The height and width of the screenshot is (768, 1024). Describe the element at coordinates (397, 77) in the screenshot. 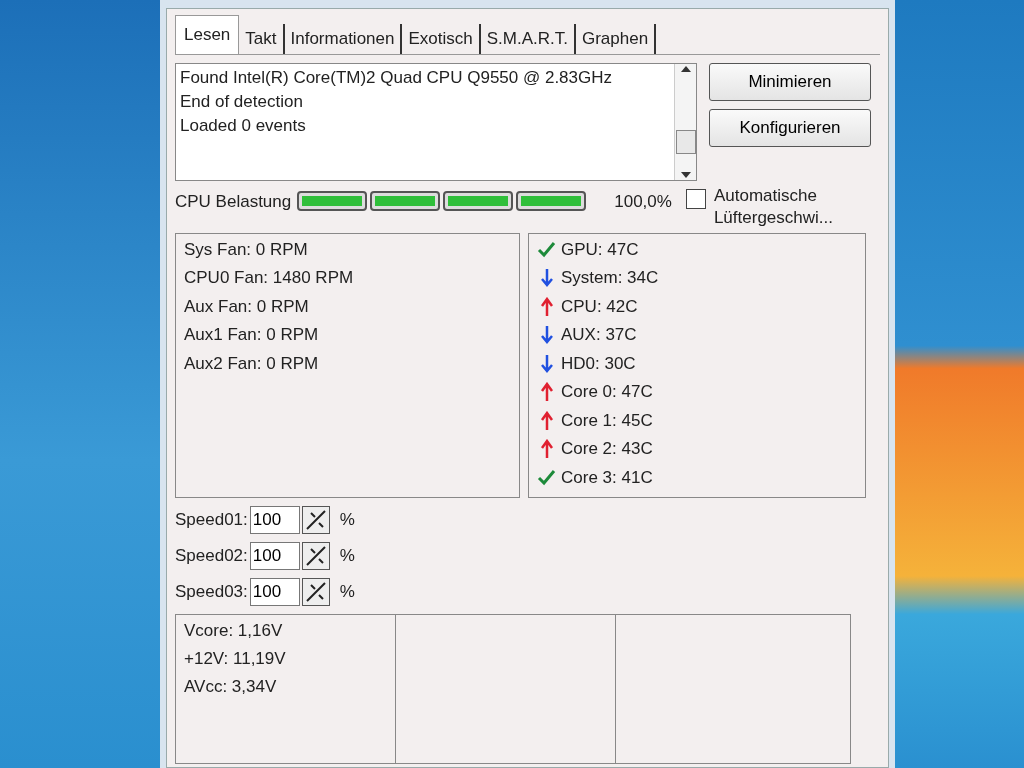

I see `log-line: Found Intel(R) Core(TM)2 Quad CPU Q9550 @ 2.83GHz` at that location.